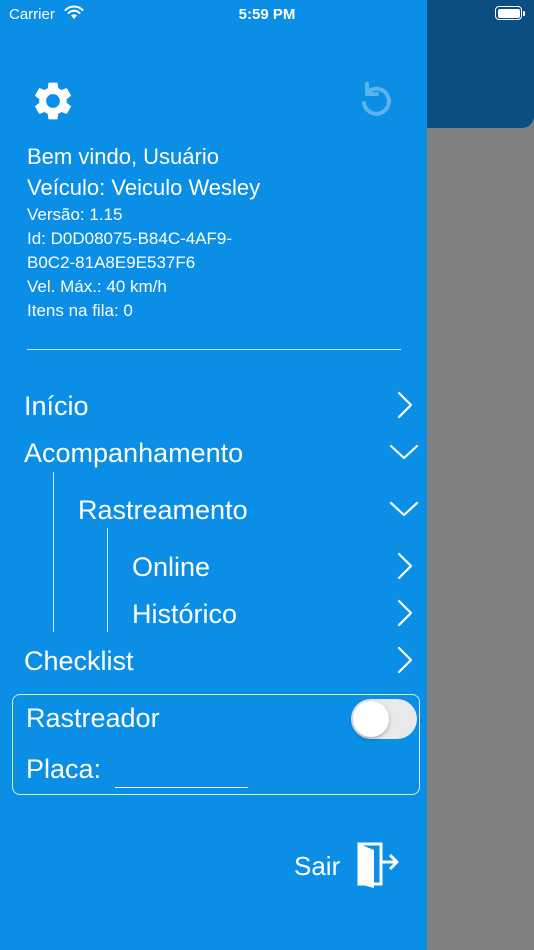 The image size is (534, 950). What do you see at coordinates (53, 101) in the screenshot?
I see `gear-icon` at bounding box center [53, 101].